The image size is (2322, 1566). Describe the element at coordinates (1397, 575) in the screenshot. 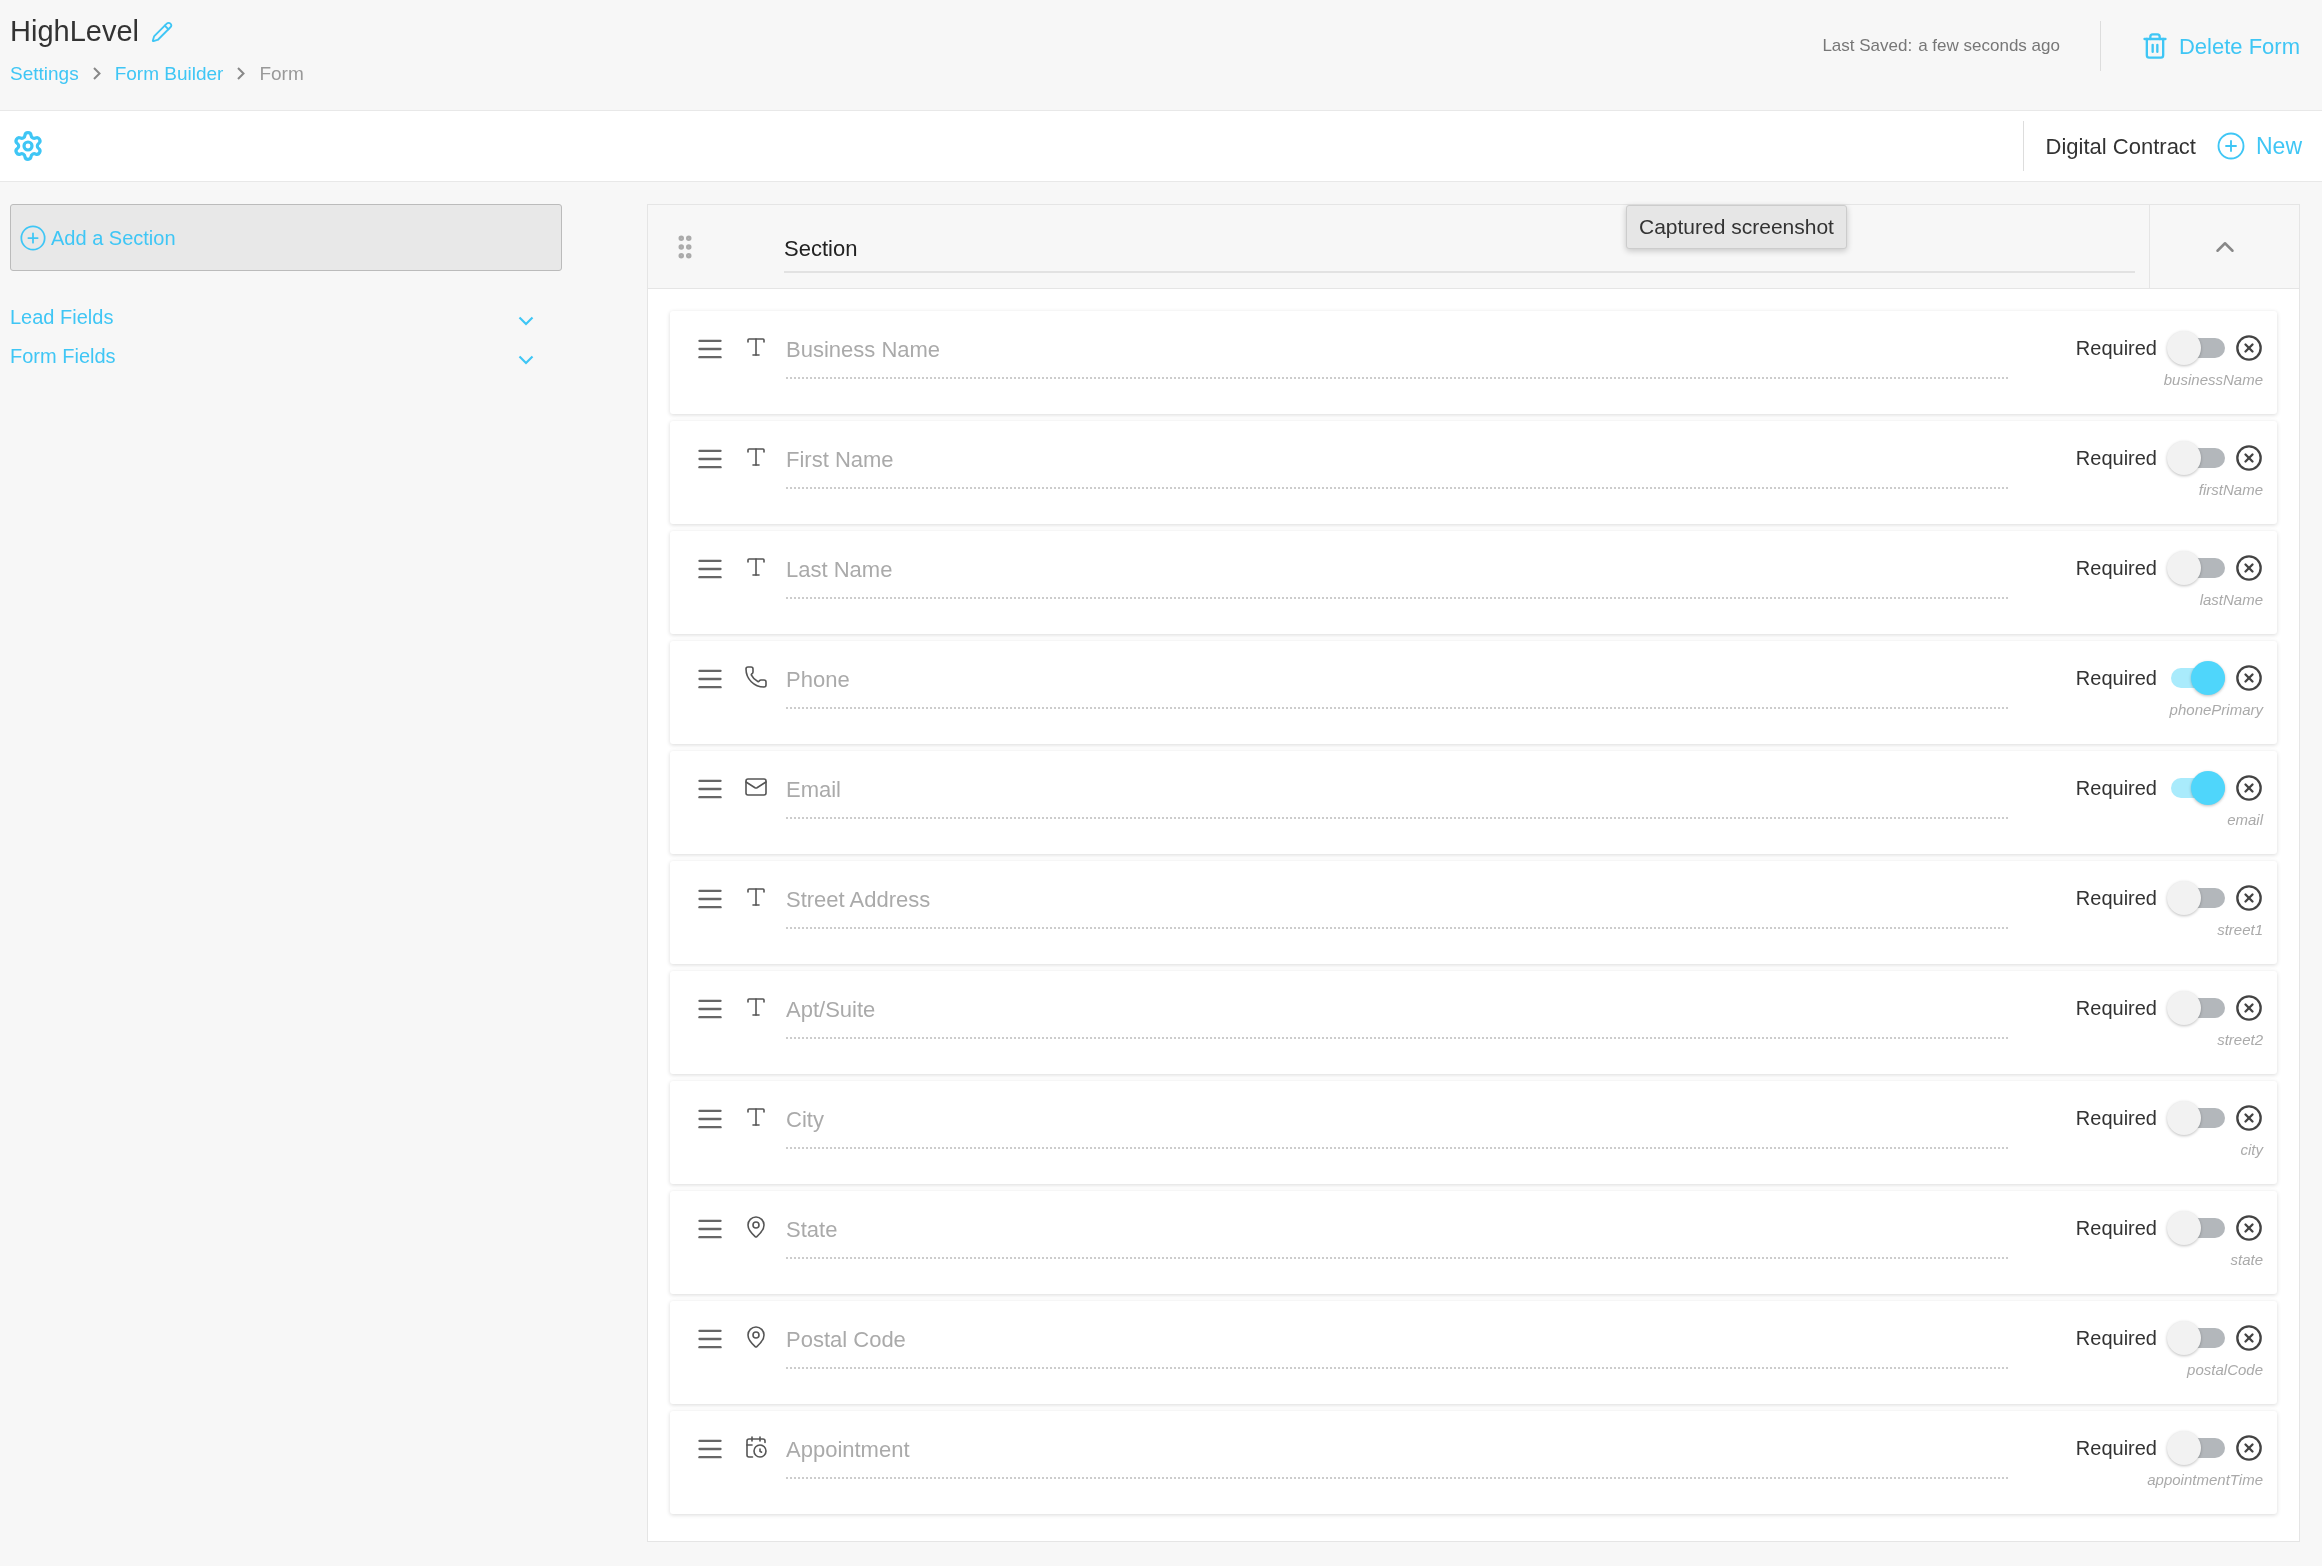

I see `field-label-input: Last Name` at that location.